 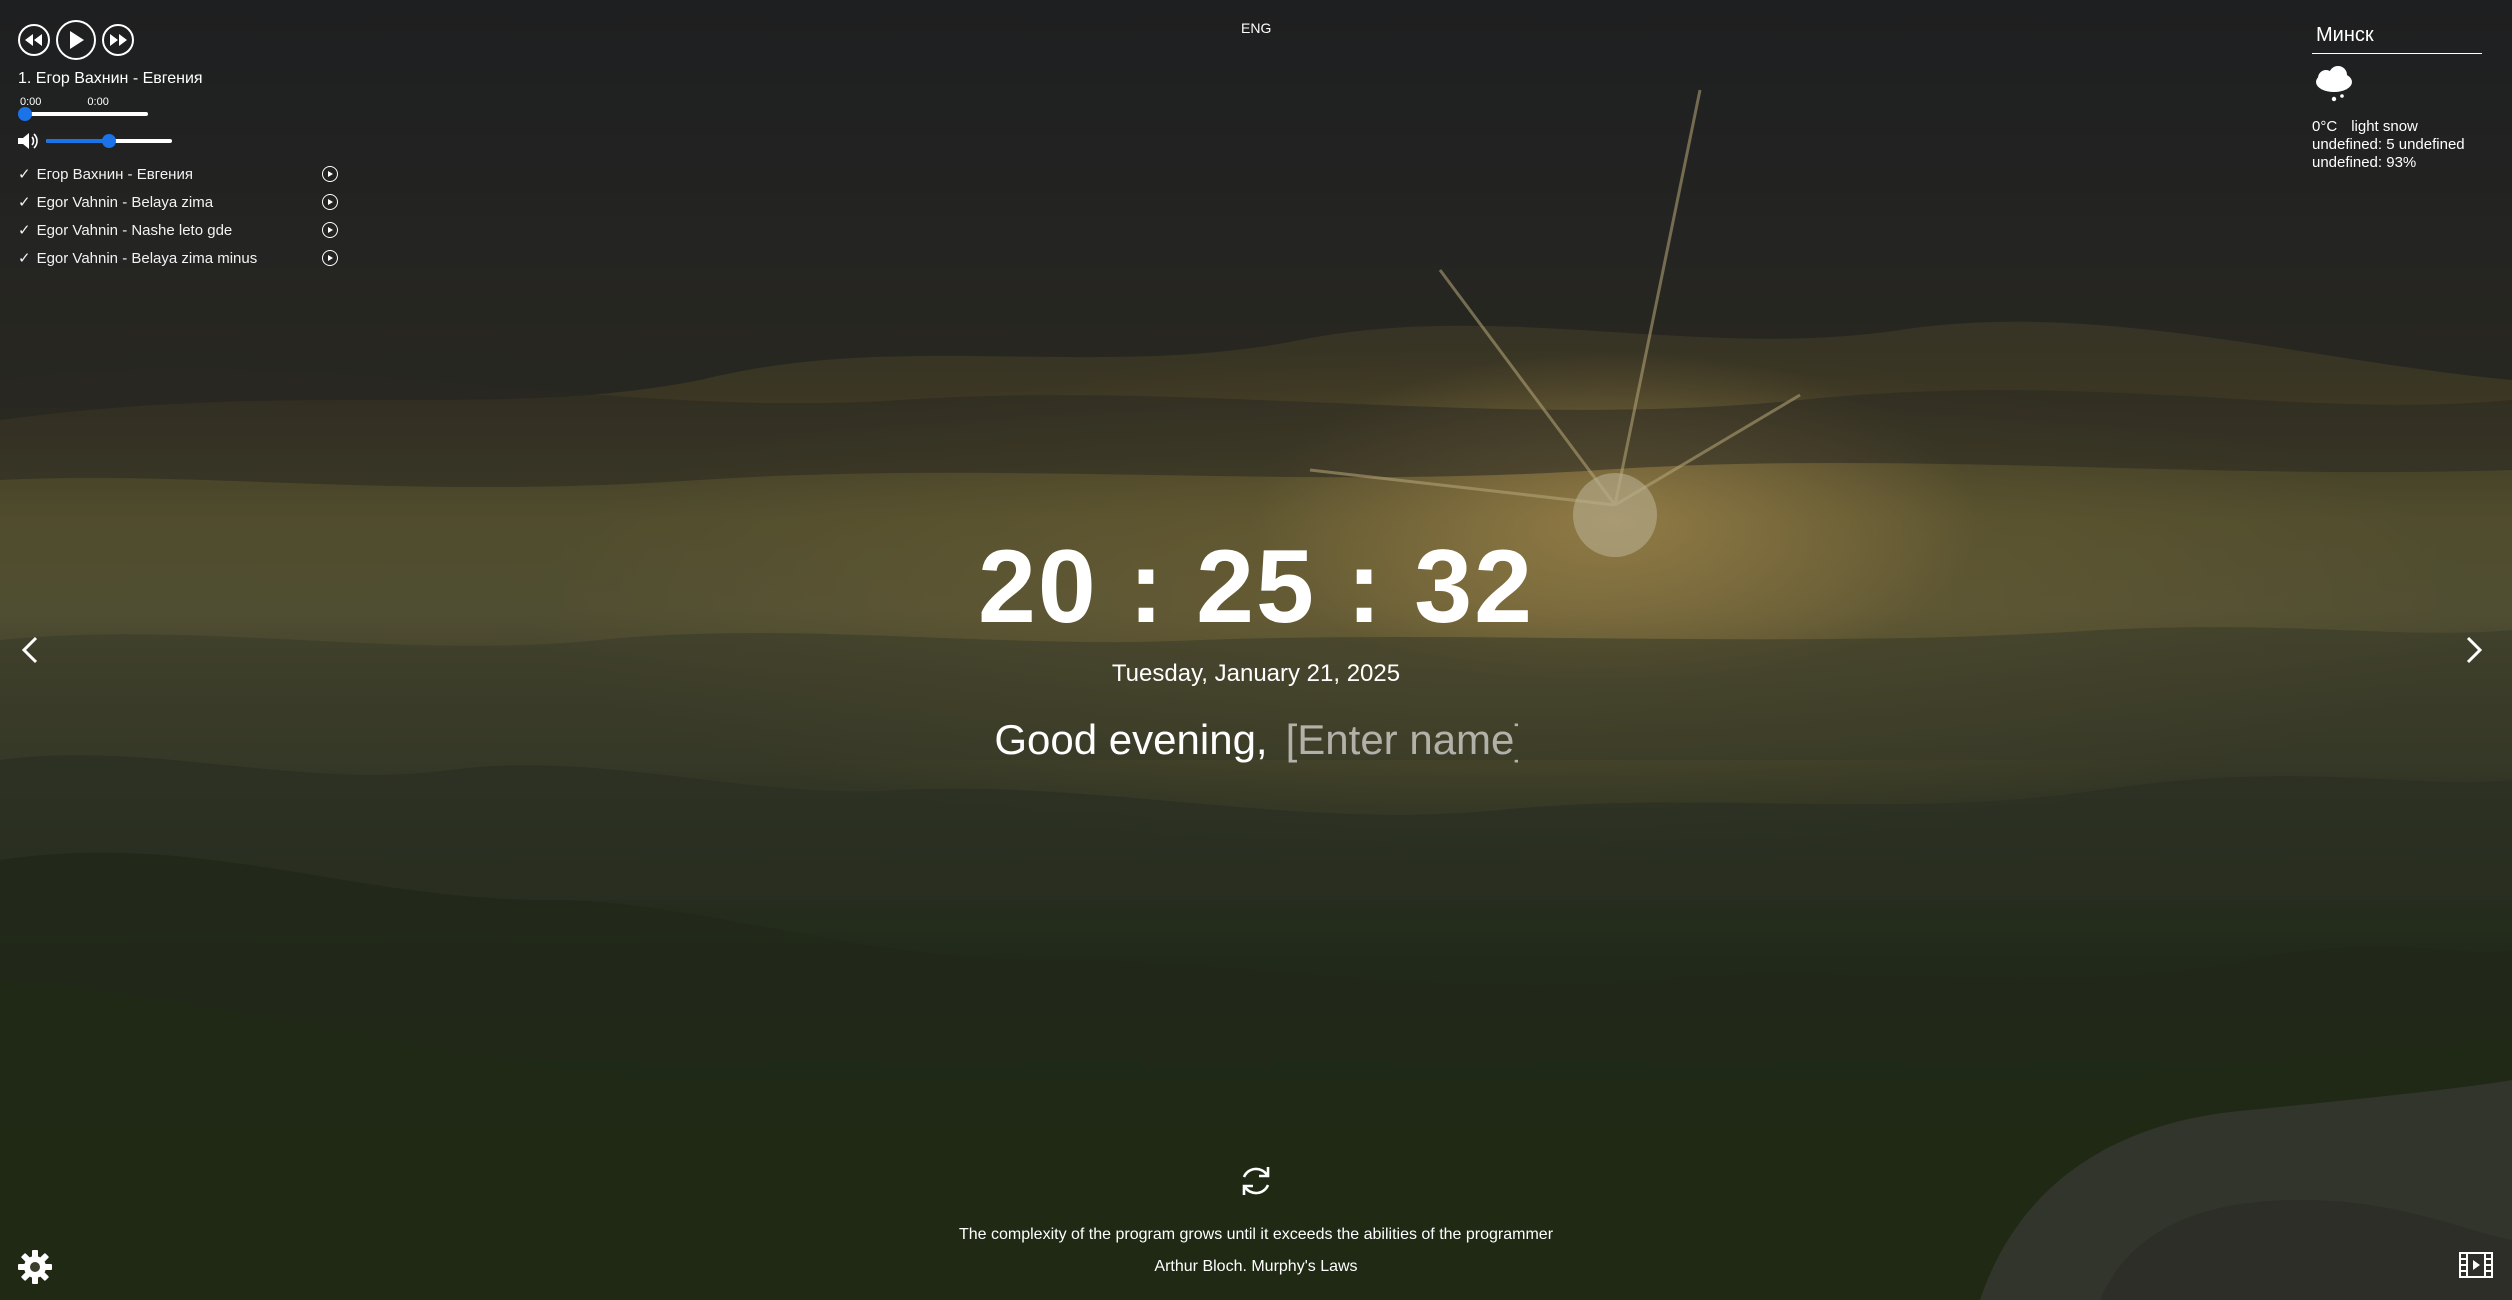 I want to click on clock-time: 20 : 25 : 32, so click(x=1256, y=587).